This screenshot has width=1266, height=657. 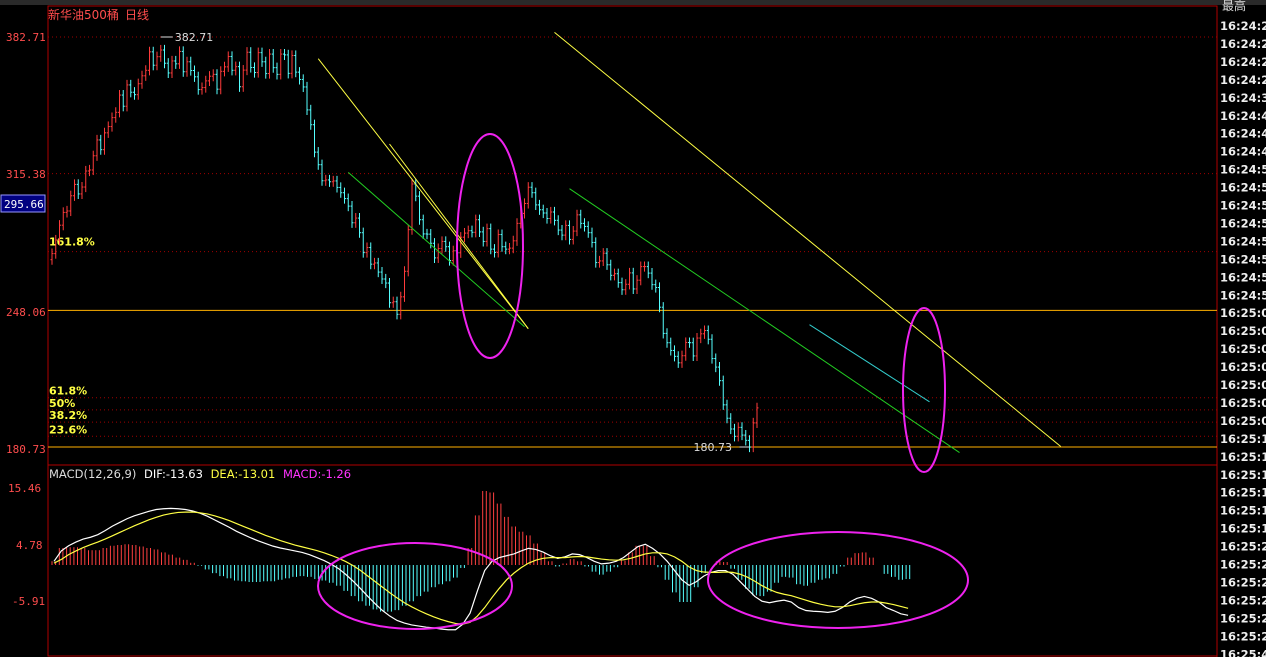 What do you see at coordinates (173, 474) in the screenshot?
I see `macd-legend-dif: DIF:-13.63` at bounding box center [173, 474].